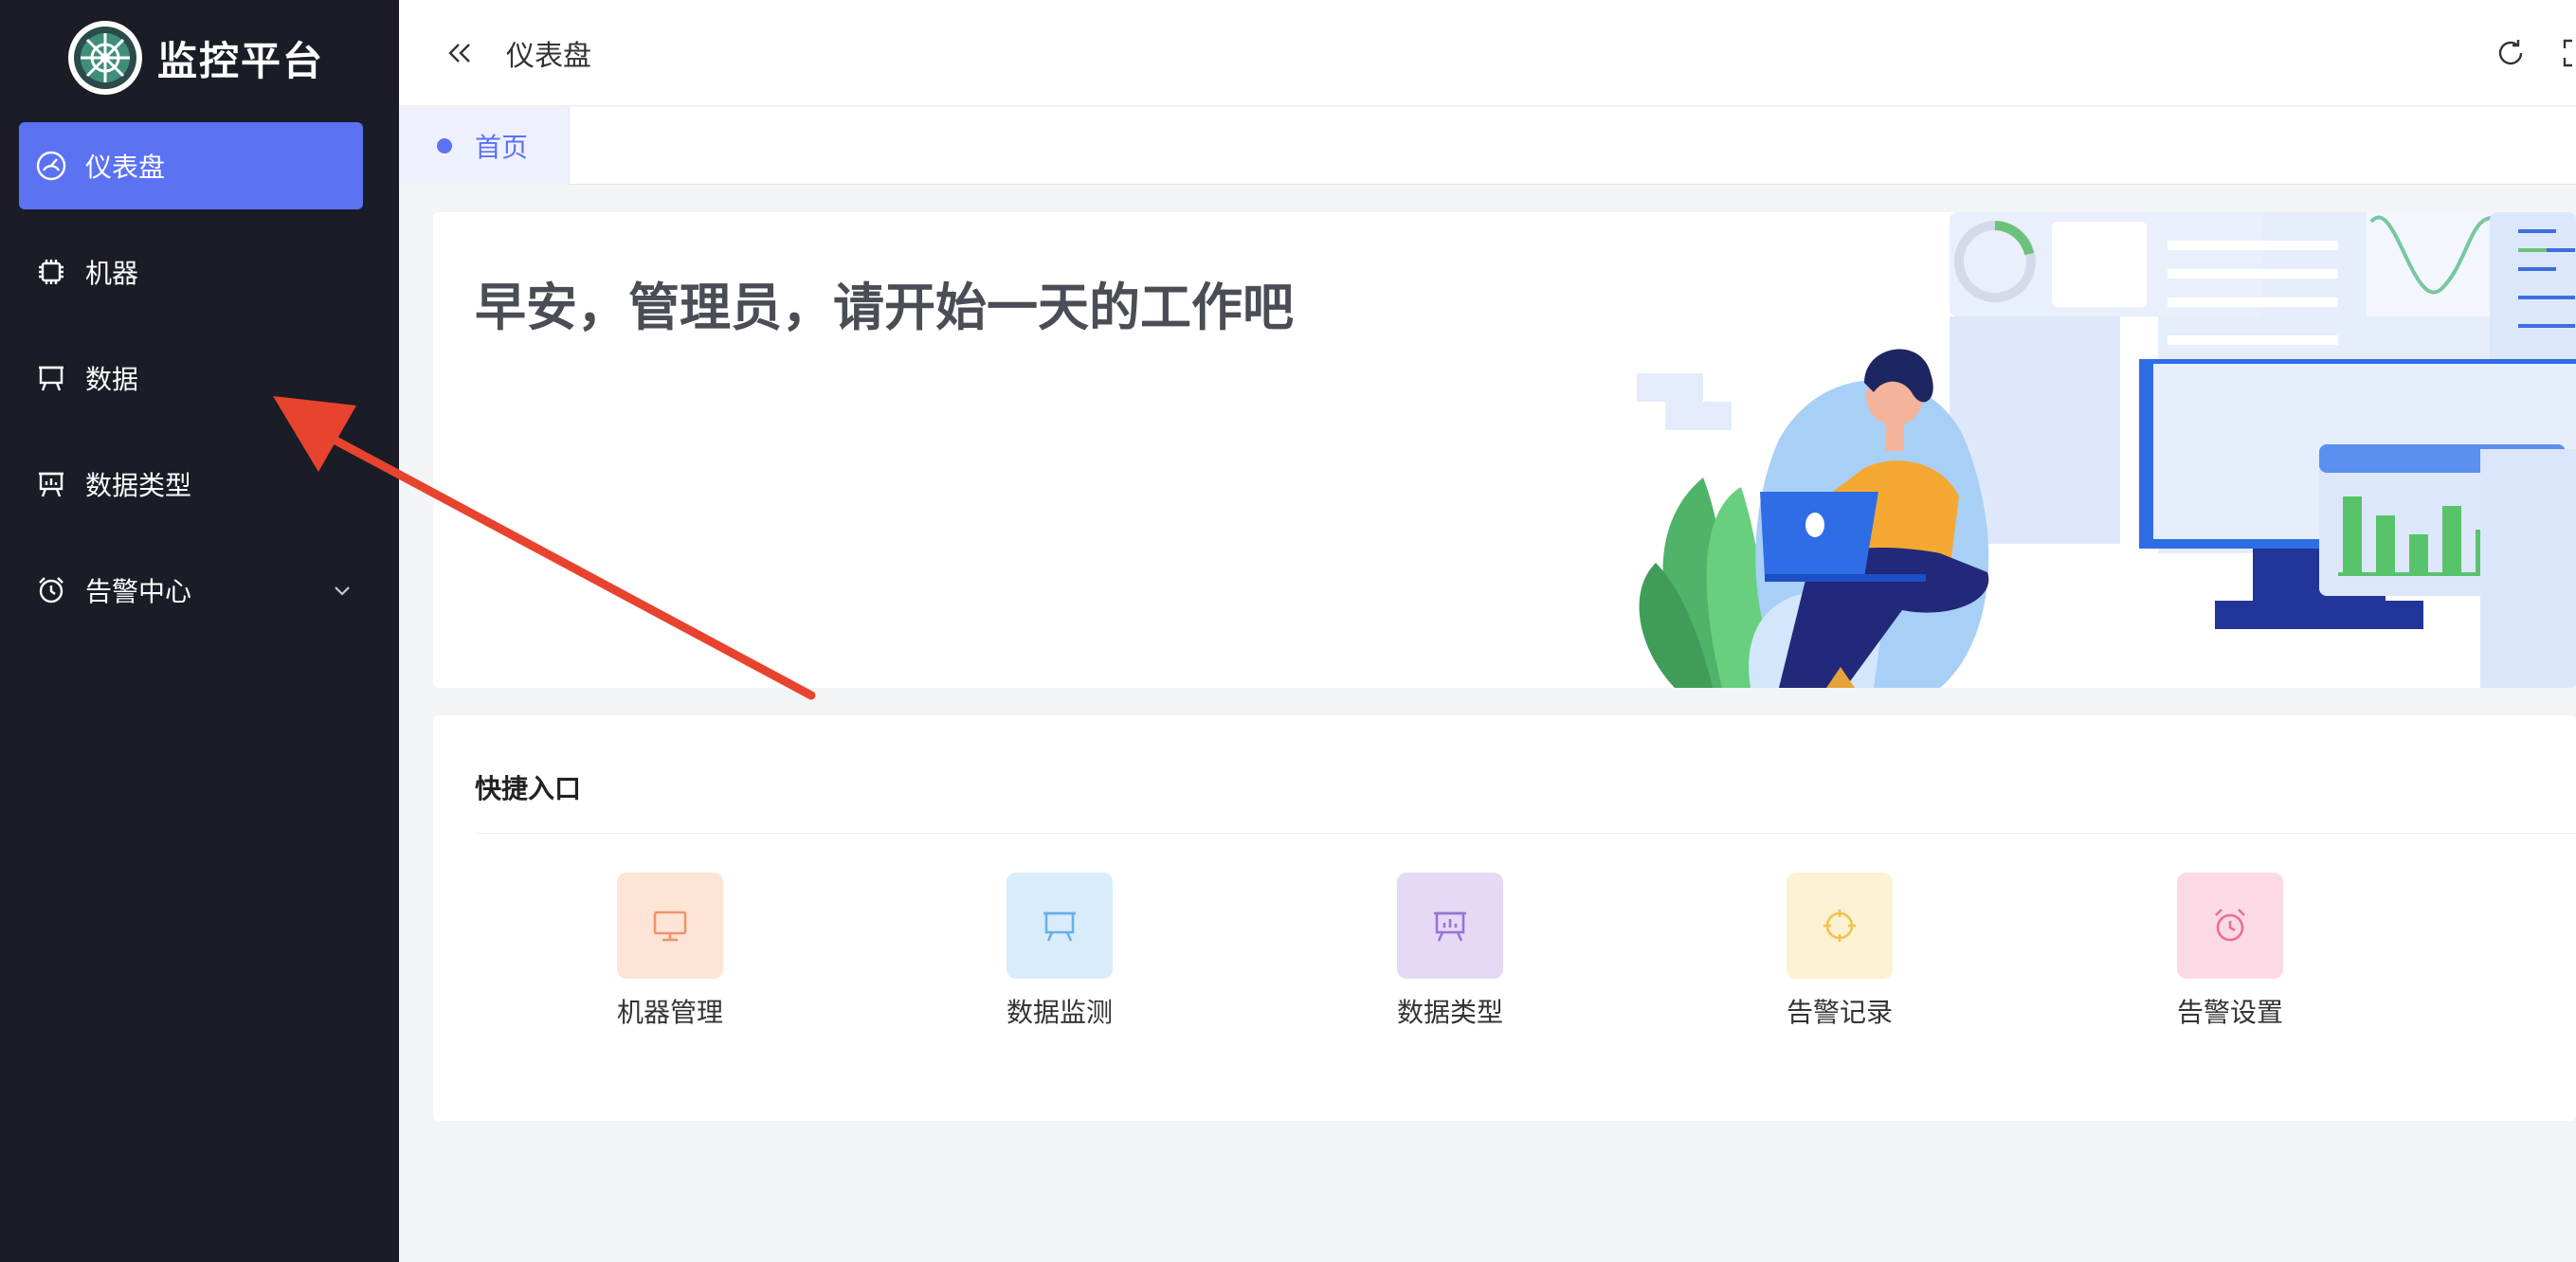  What do you see at coordinates (51, 166) in the screenshot?
I see `dashboard-gauge-icon` at bounding box center [51, 166].